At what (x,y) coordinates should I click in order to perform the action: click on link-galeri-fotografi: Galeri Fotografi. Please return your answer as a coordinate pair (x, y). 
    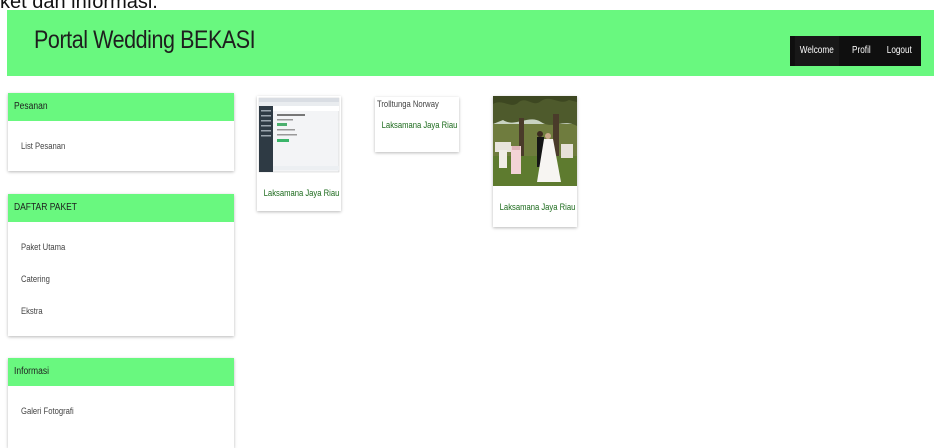
    Looking at the image, I should click on (121, 411).